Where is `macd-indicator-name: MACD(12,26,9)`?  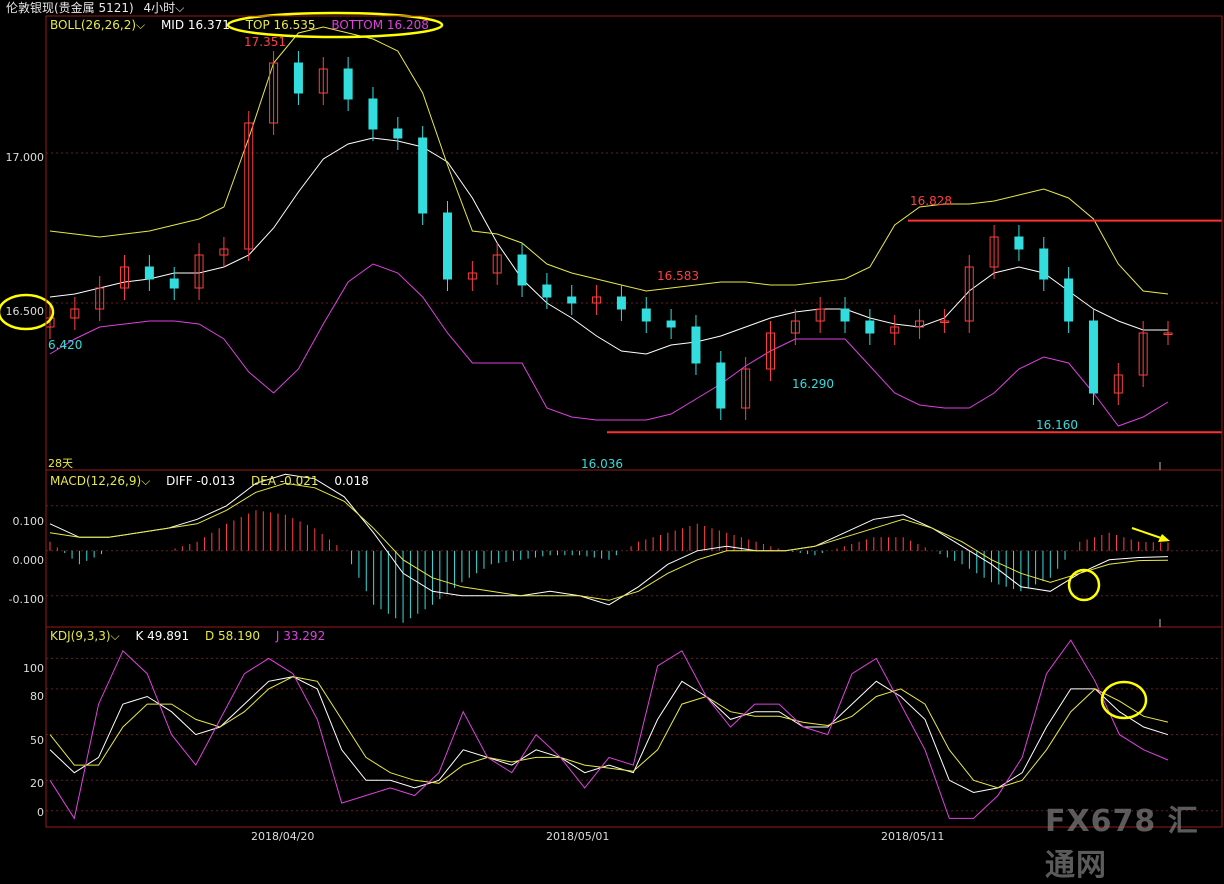 macd-indicator-name: MACD(12,26,9) is located at coordinates (95, 481).